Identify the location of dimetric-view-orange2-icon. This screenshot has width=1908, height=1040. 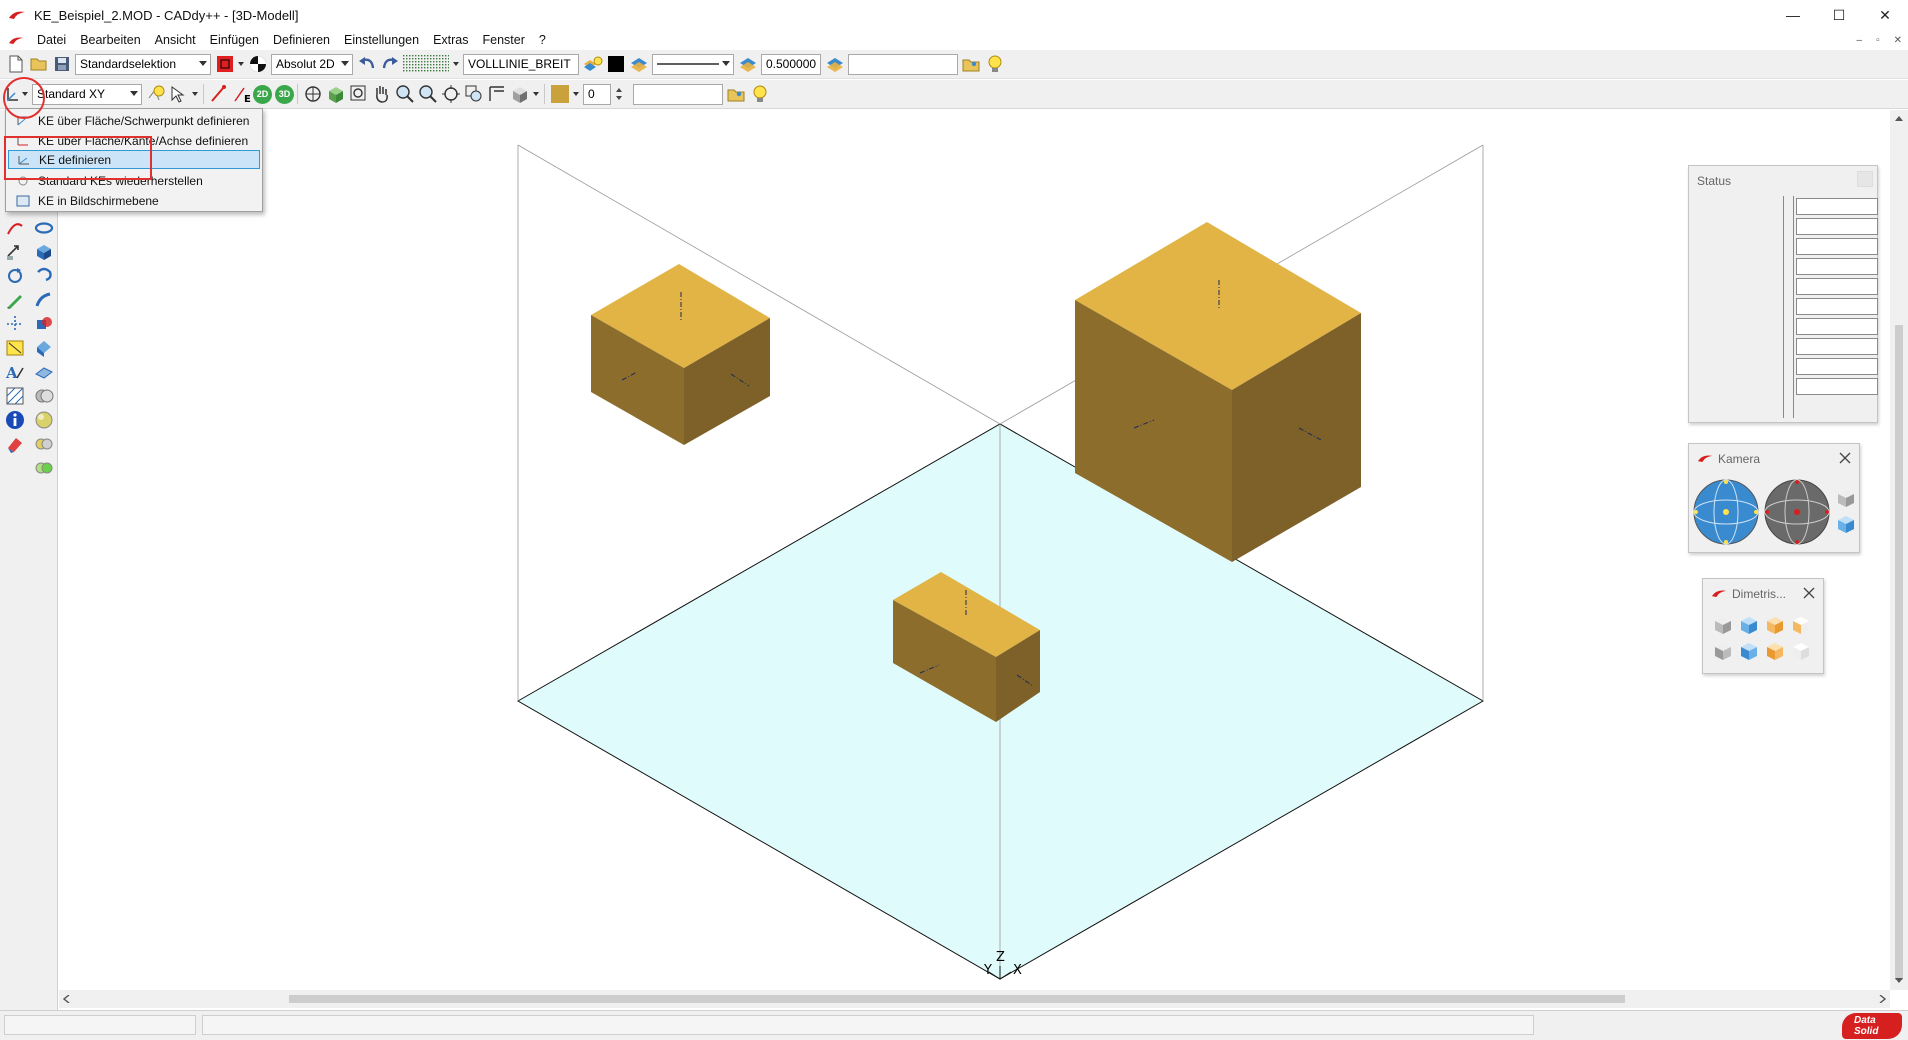
(1775, 651).